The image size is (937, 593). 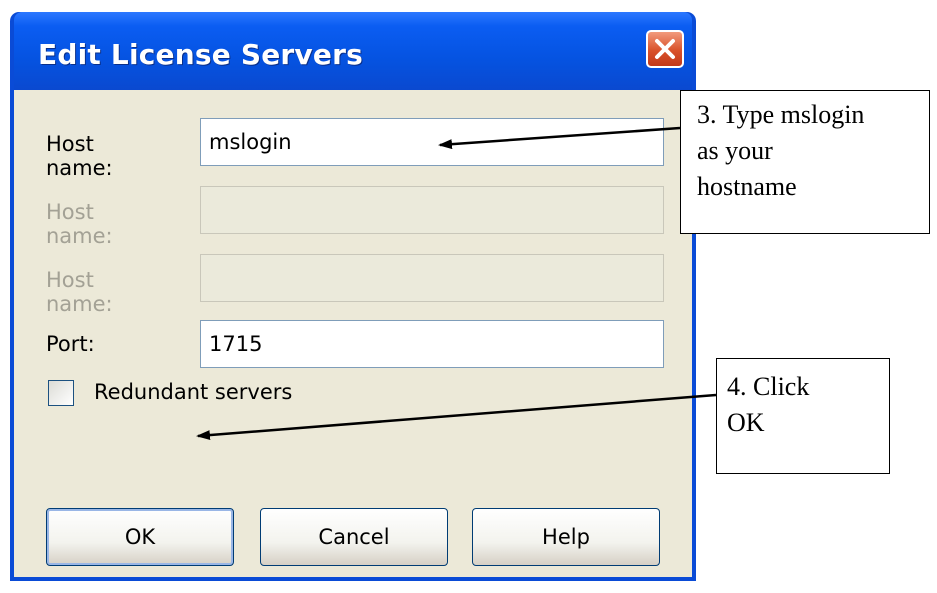 I want to click on step-3-arrow, so click(x=559, y=138).